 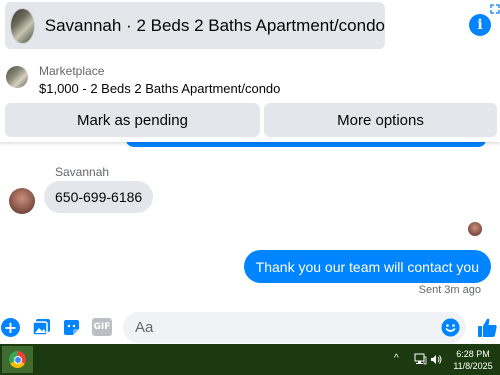 I want to click on chrome-taskbar-button, so click(x=17, y=359).